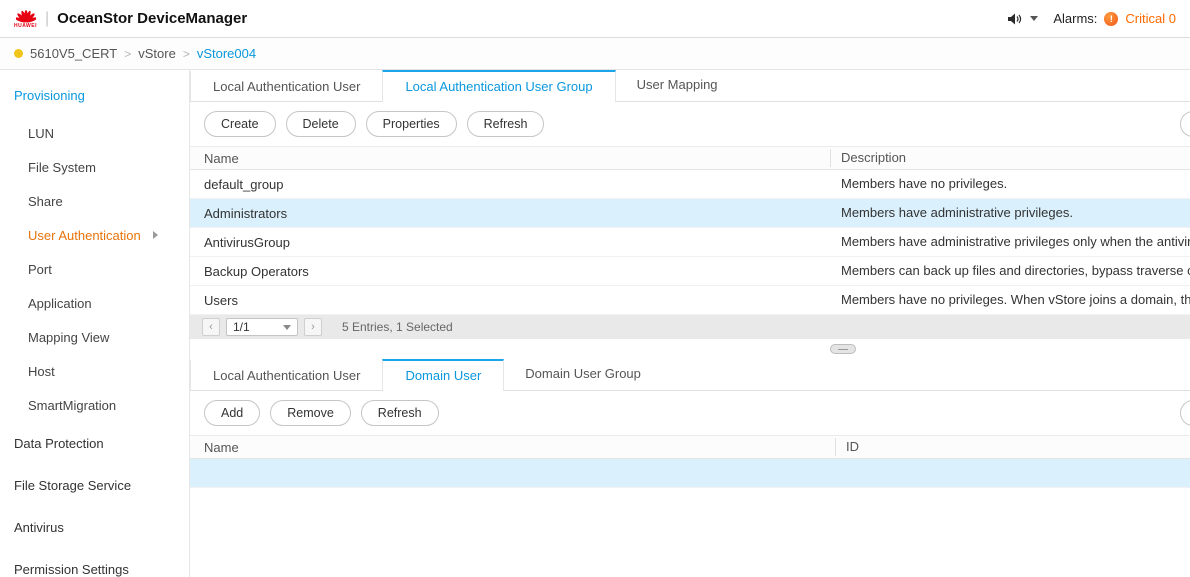 The image size is (1190, 577). What do you see at coordinates (41, 371) in the screenshot?
I see `sidebar-item-label: Host` at bounding box center [41, 371].